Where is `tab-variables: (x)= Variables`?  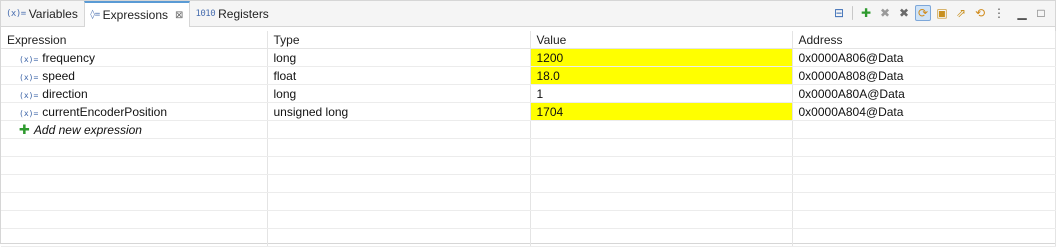
tab-variables: (x)= Variables is located at coordinates (42, 13).